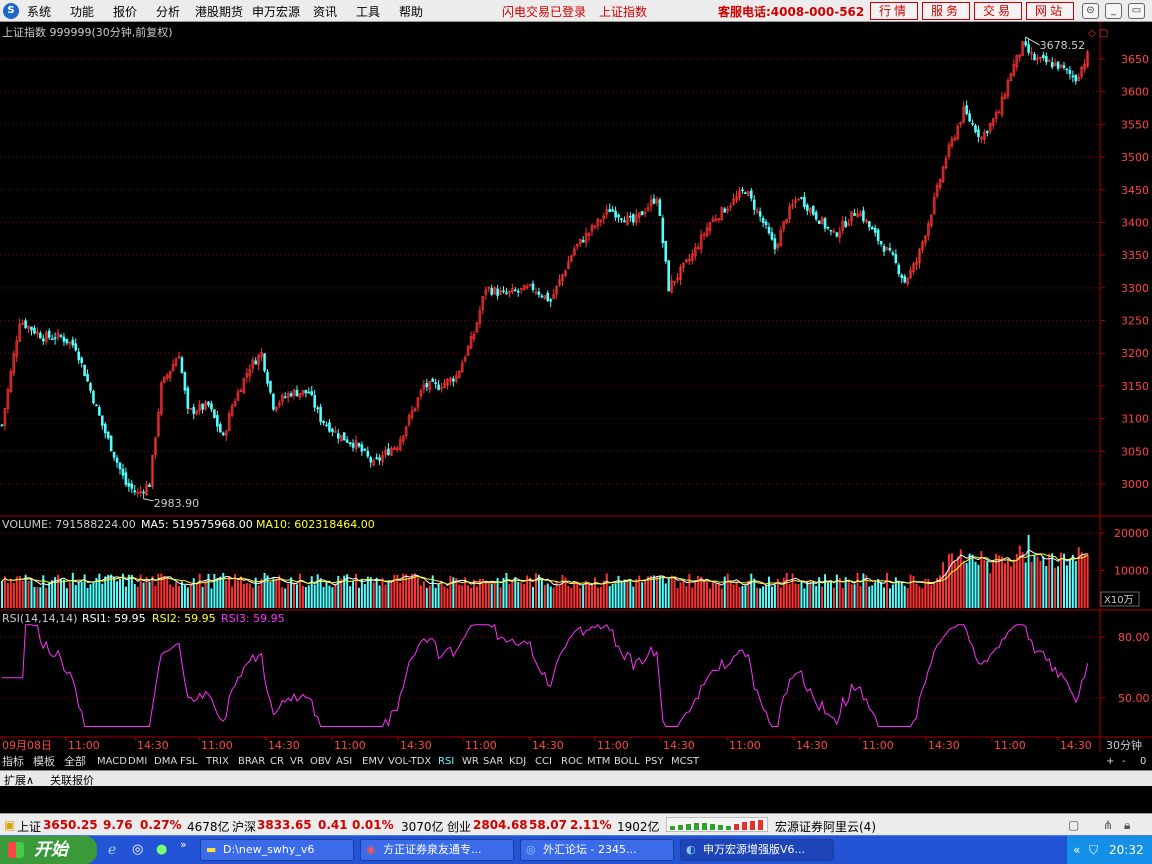  What do you see at coordinates (544, 11) in the screenshot?
I see `login-status: 闪电交易已登录` at bounding box center [544, 11].